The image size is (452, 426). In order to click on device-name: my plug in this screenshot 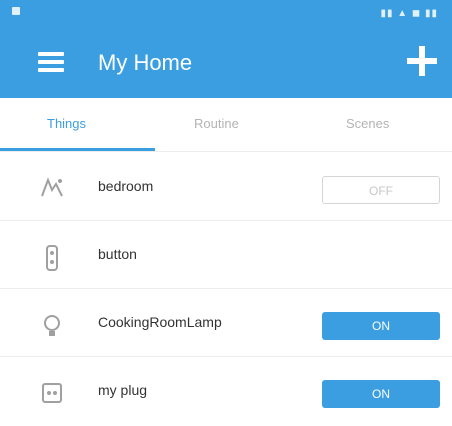, I will do `click(123, 390)`.